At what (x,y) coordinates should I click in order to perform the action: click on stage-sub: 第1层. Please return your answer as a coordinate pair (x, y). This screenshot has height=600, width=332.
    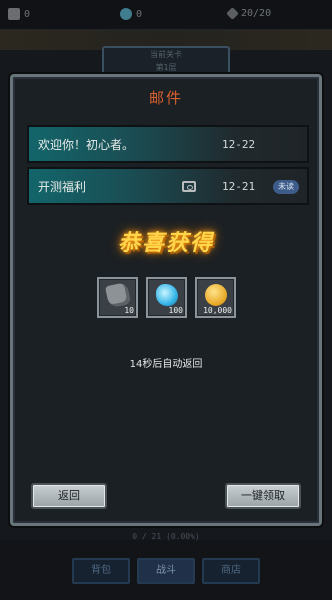
    Looking at the image, I should click on (166, 67).